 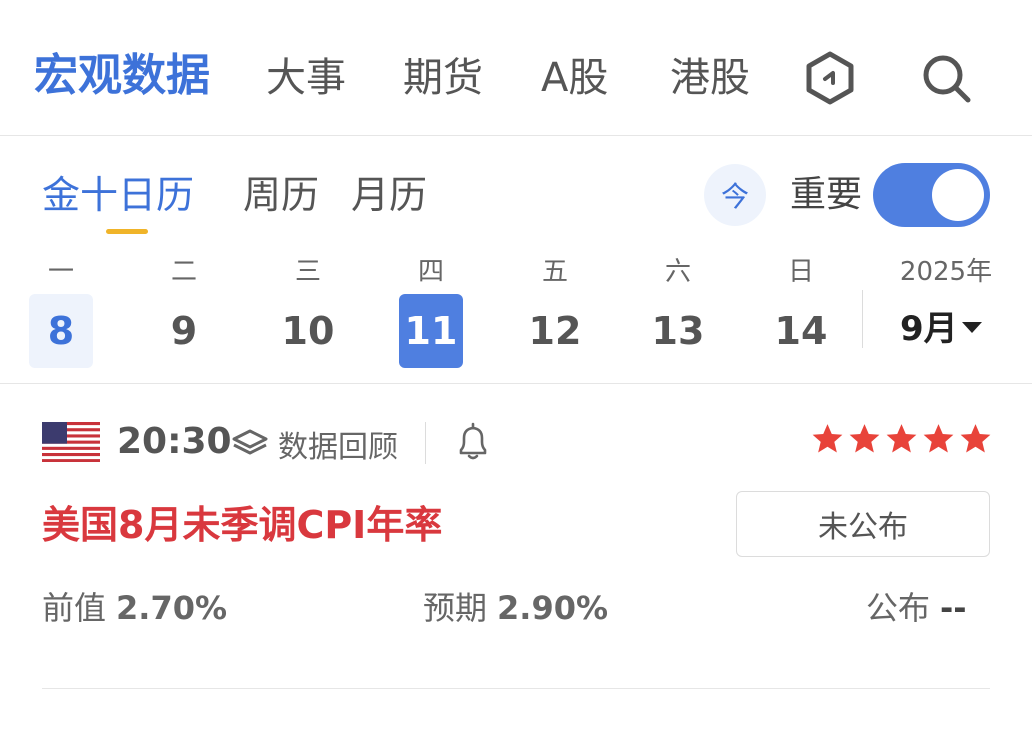 What do you see at coordinates (306, 78) in the screenshot?
I see `tab-events: 大事` at bounding box center [306, 78].